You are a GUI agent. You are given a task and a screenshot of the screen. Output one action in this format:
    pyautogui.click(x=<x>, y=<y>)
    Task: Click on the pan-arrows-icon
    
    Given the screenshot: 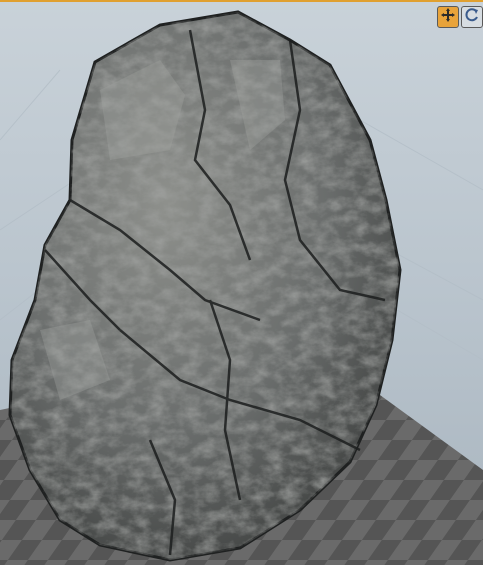 What is the action you would take?
    pyautogui.click(x=448, y=17)
    